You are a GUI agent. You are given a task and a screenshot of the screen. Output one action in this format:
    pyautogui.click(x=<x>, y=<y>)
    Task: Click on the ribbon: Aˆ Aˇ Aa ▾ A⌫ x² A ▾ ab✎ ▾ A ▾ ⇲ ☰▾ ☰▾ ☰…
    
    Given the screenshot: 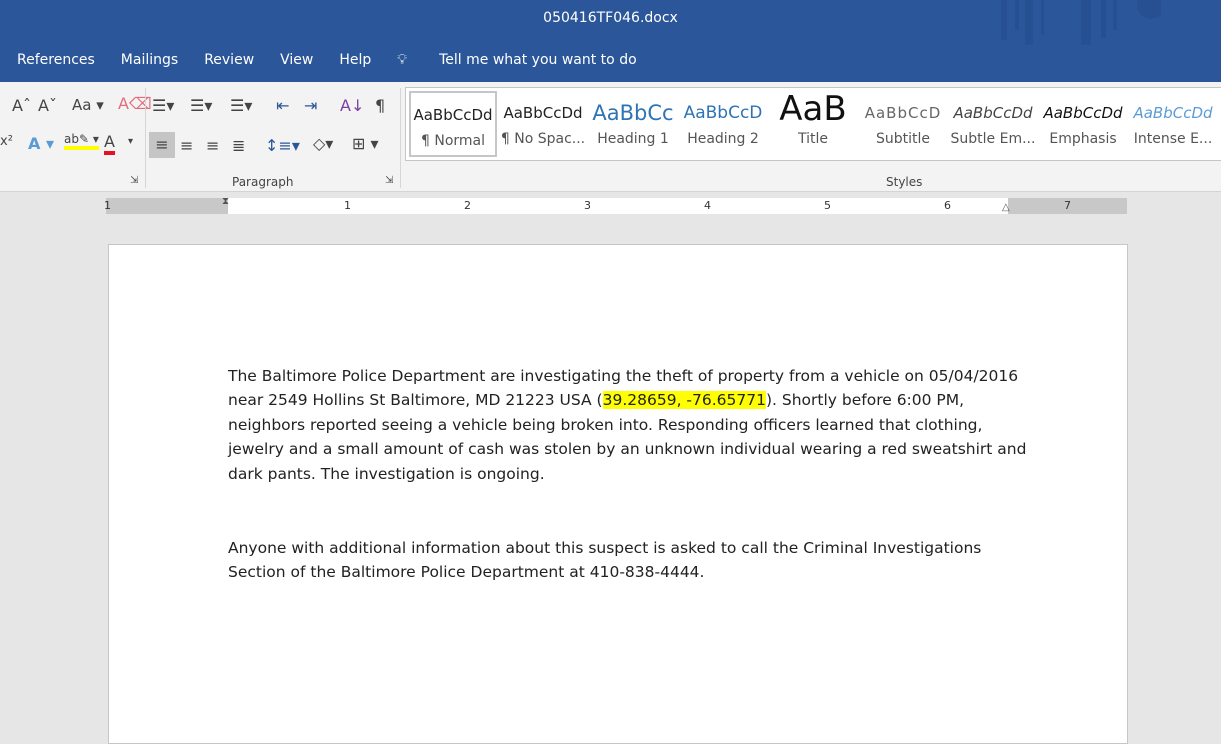 What is the action you would take?
    pyautogui.click(x=610, y=137)
    